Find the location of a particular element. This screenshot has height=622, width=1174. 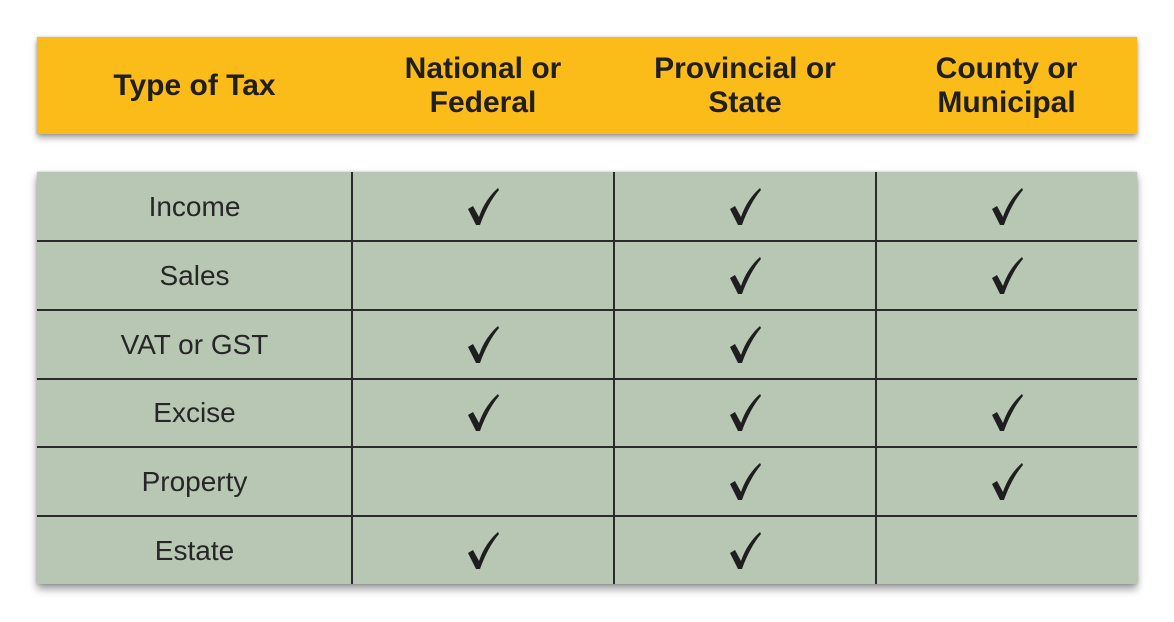

row-label-cell: Sales is located at coordinates (194, 276).